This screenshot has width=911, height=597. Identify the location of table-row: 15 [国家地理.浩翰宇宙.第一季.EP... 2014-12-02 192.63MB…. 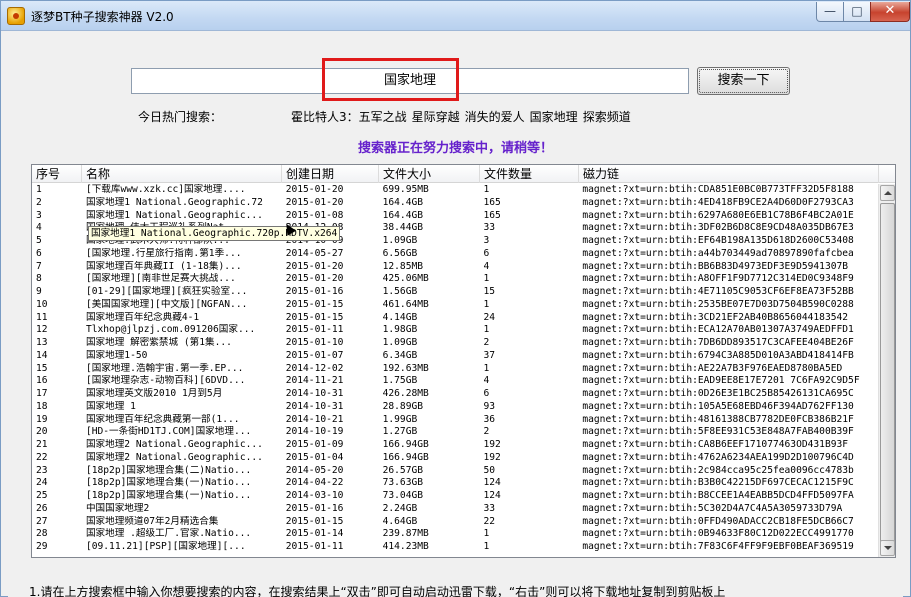
(455, 369).